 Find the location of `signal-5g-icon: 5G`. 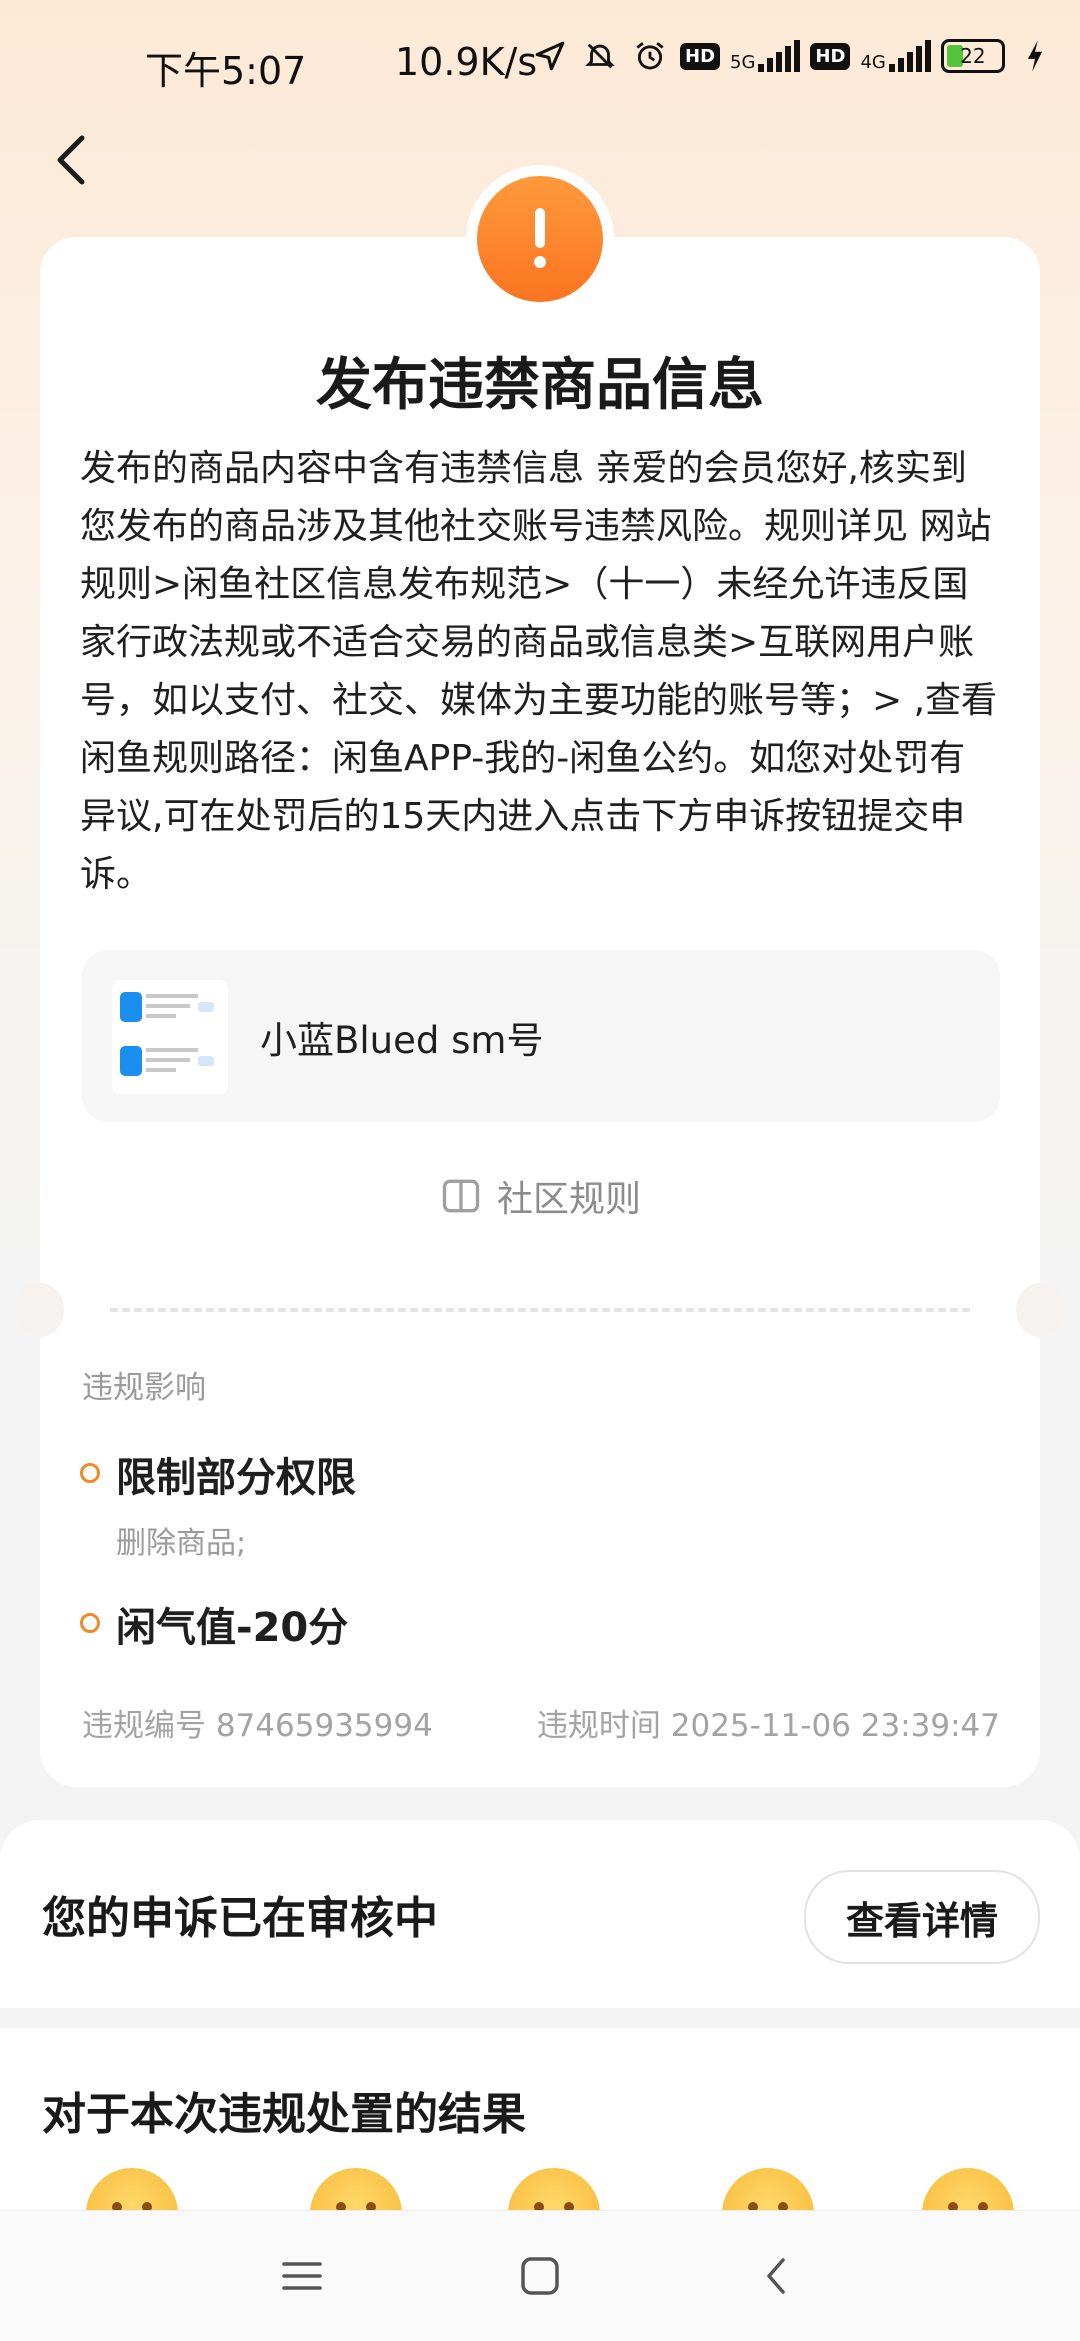

signal-5g-icon: 5G is located at coordinates (765, 56).